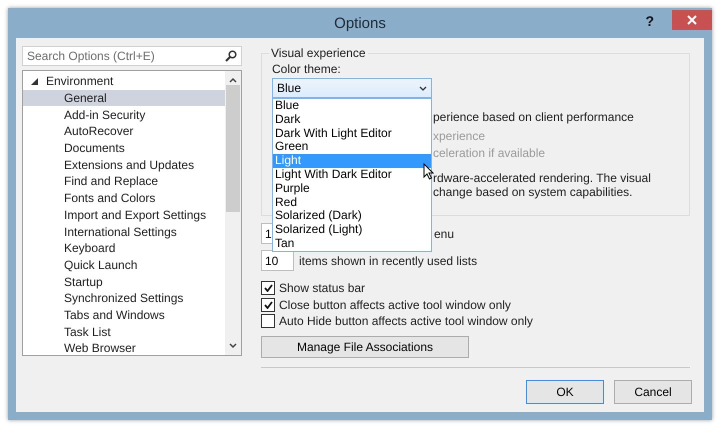 This screenshot has width=720, height=428. I want to click on search-field: Search Options (Ctrl+E), so click(132, 56).